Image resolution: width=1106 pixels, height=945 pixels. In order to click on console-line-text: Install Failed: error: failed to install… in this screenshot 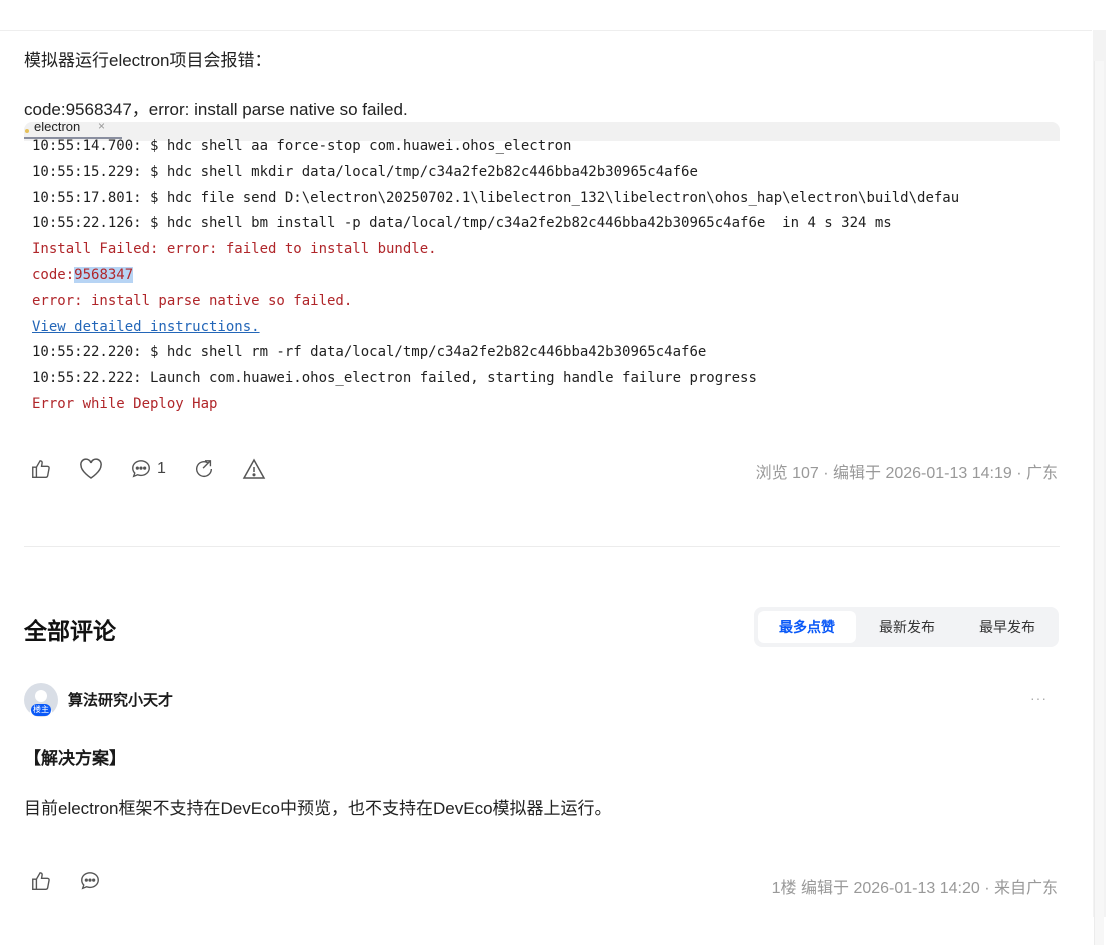, I will do `click(234, 249)`.